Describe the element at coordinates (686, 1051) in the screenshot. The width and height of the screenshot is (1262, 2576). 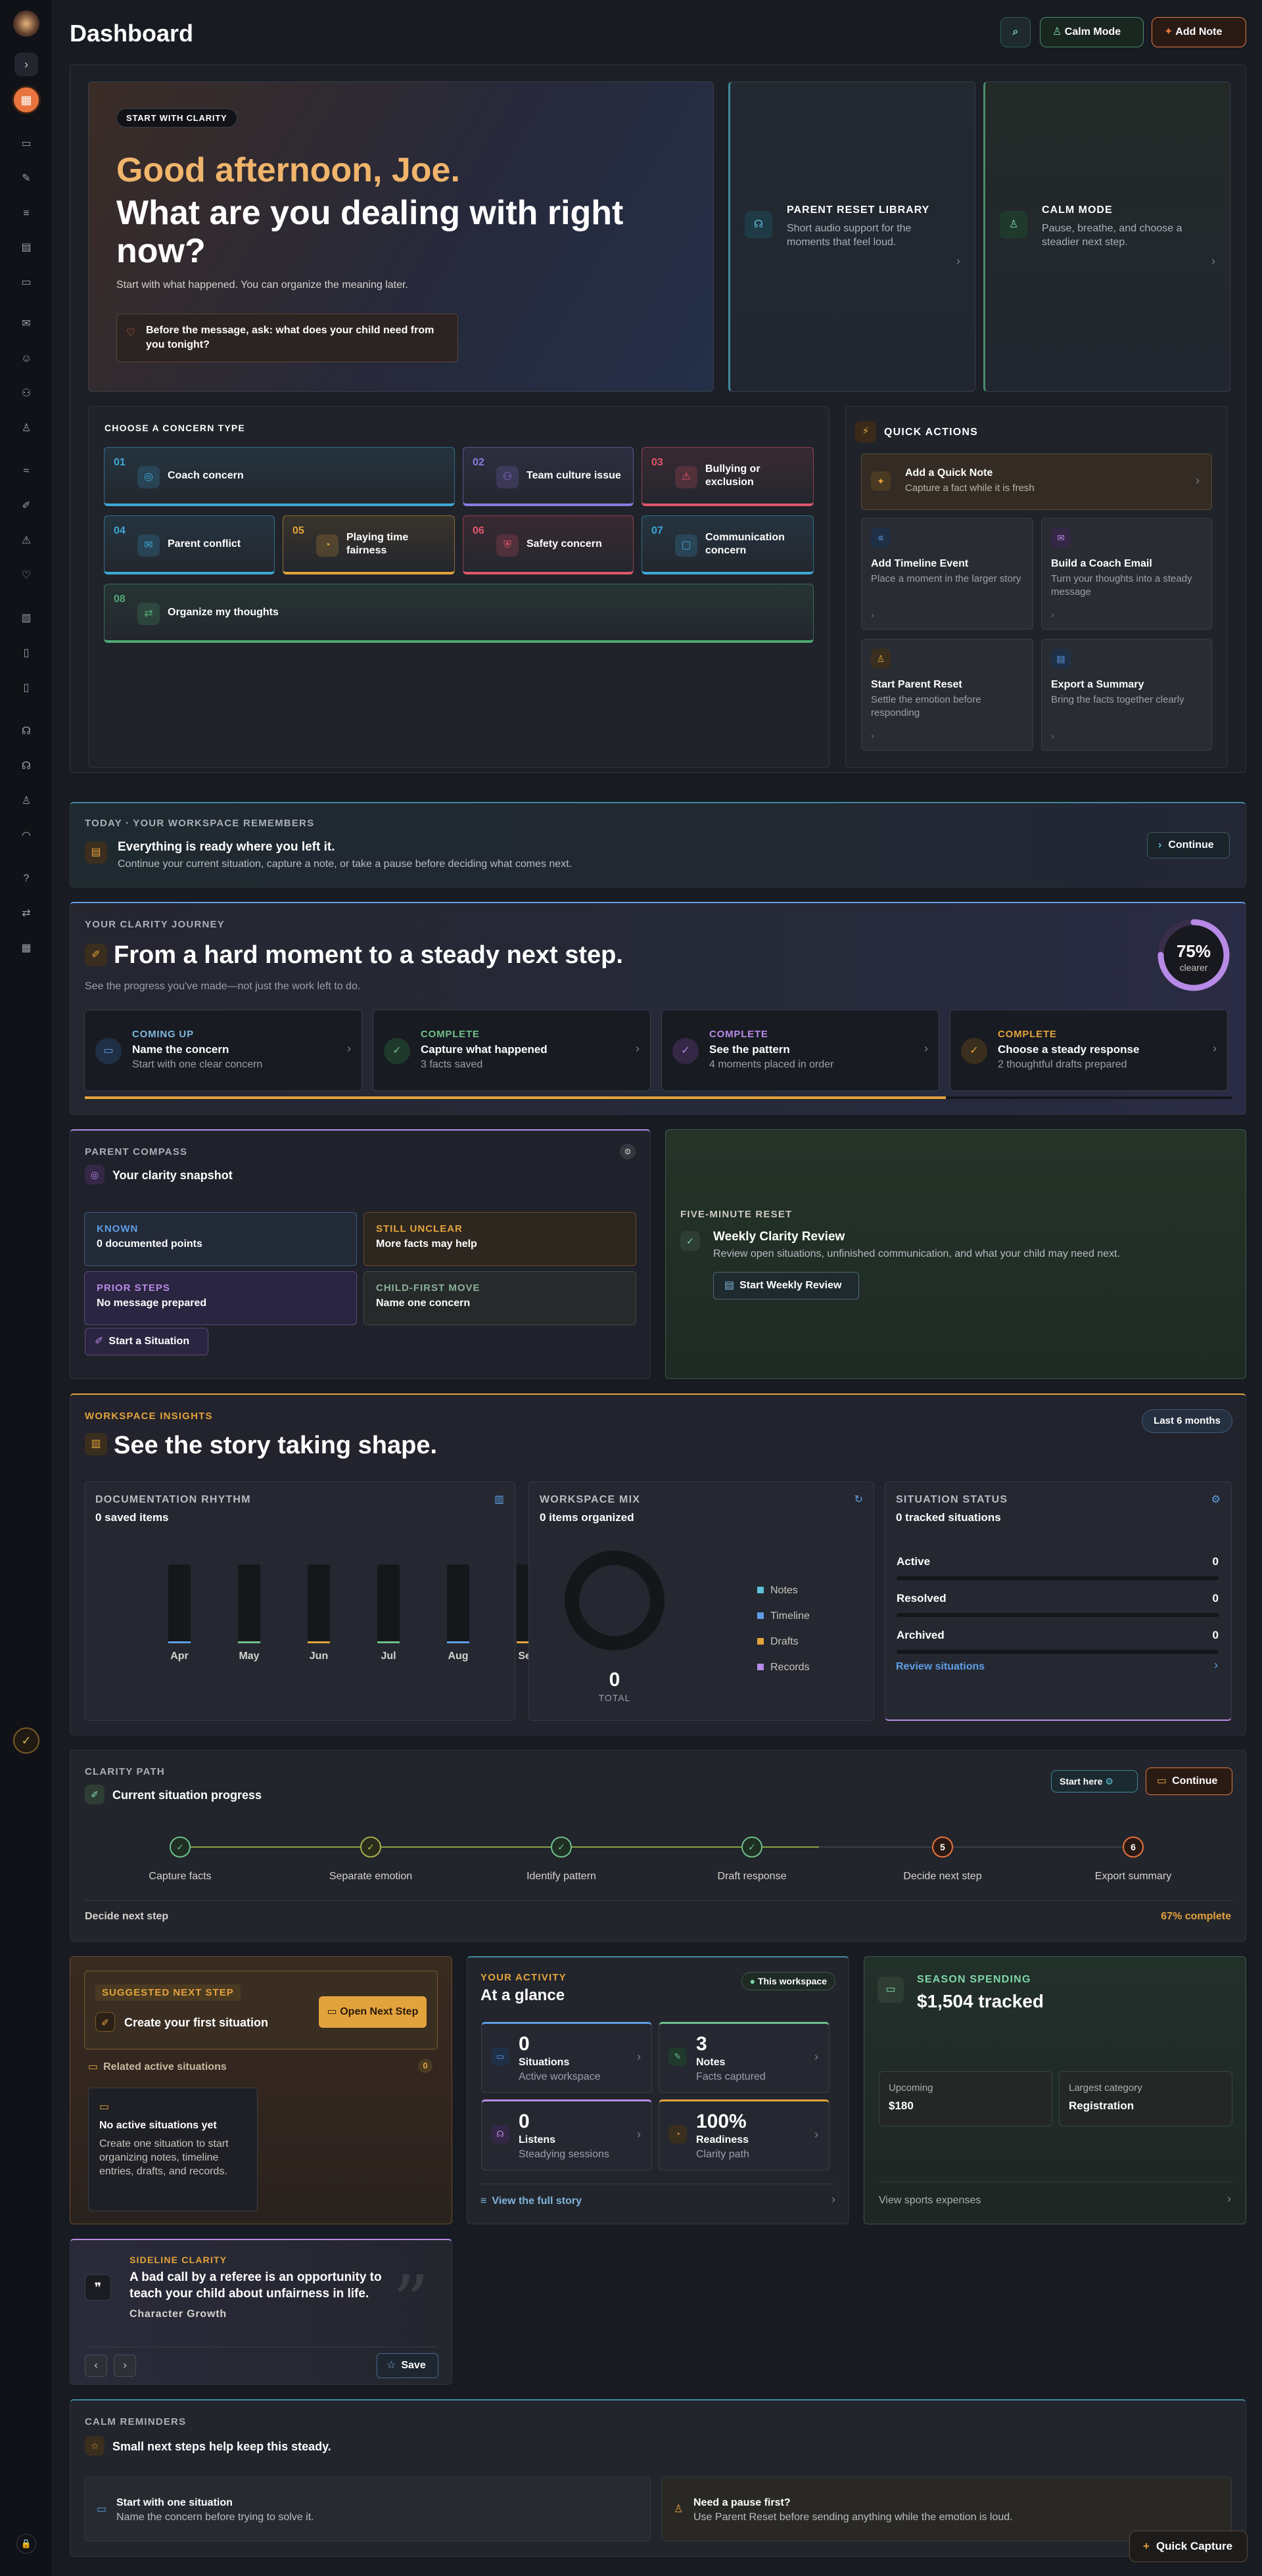
I see `check-icon: ✓` at that location.